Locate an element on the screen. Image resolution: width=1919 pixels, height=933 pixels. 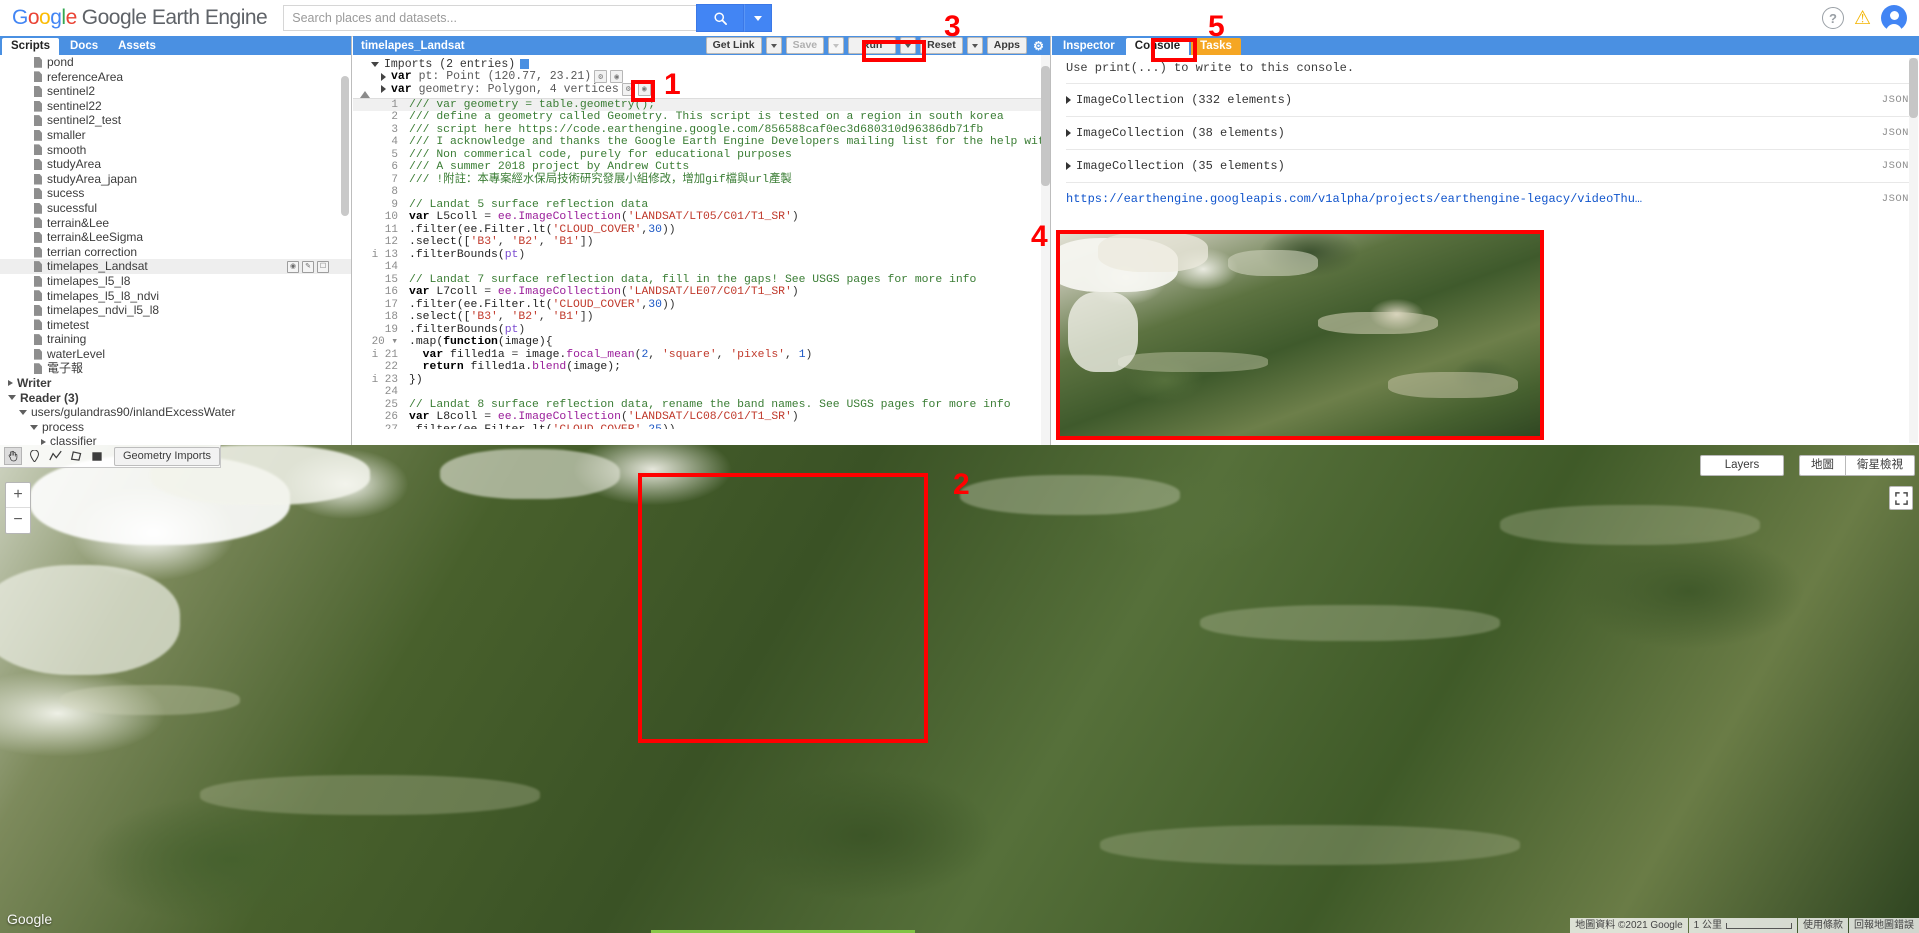
map-terms-link: 使用條款 is located at coordinates (1823, 925).